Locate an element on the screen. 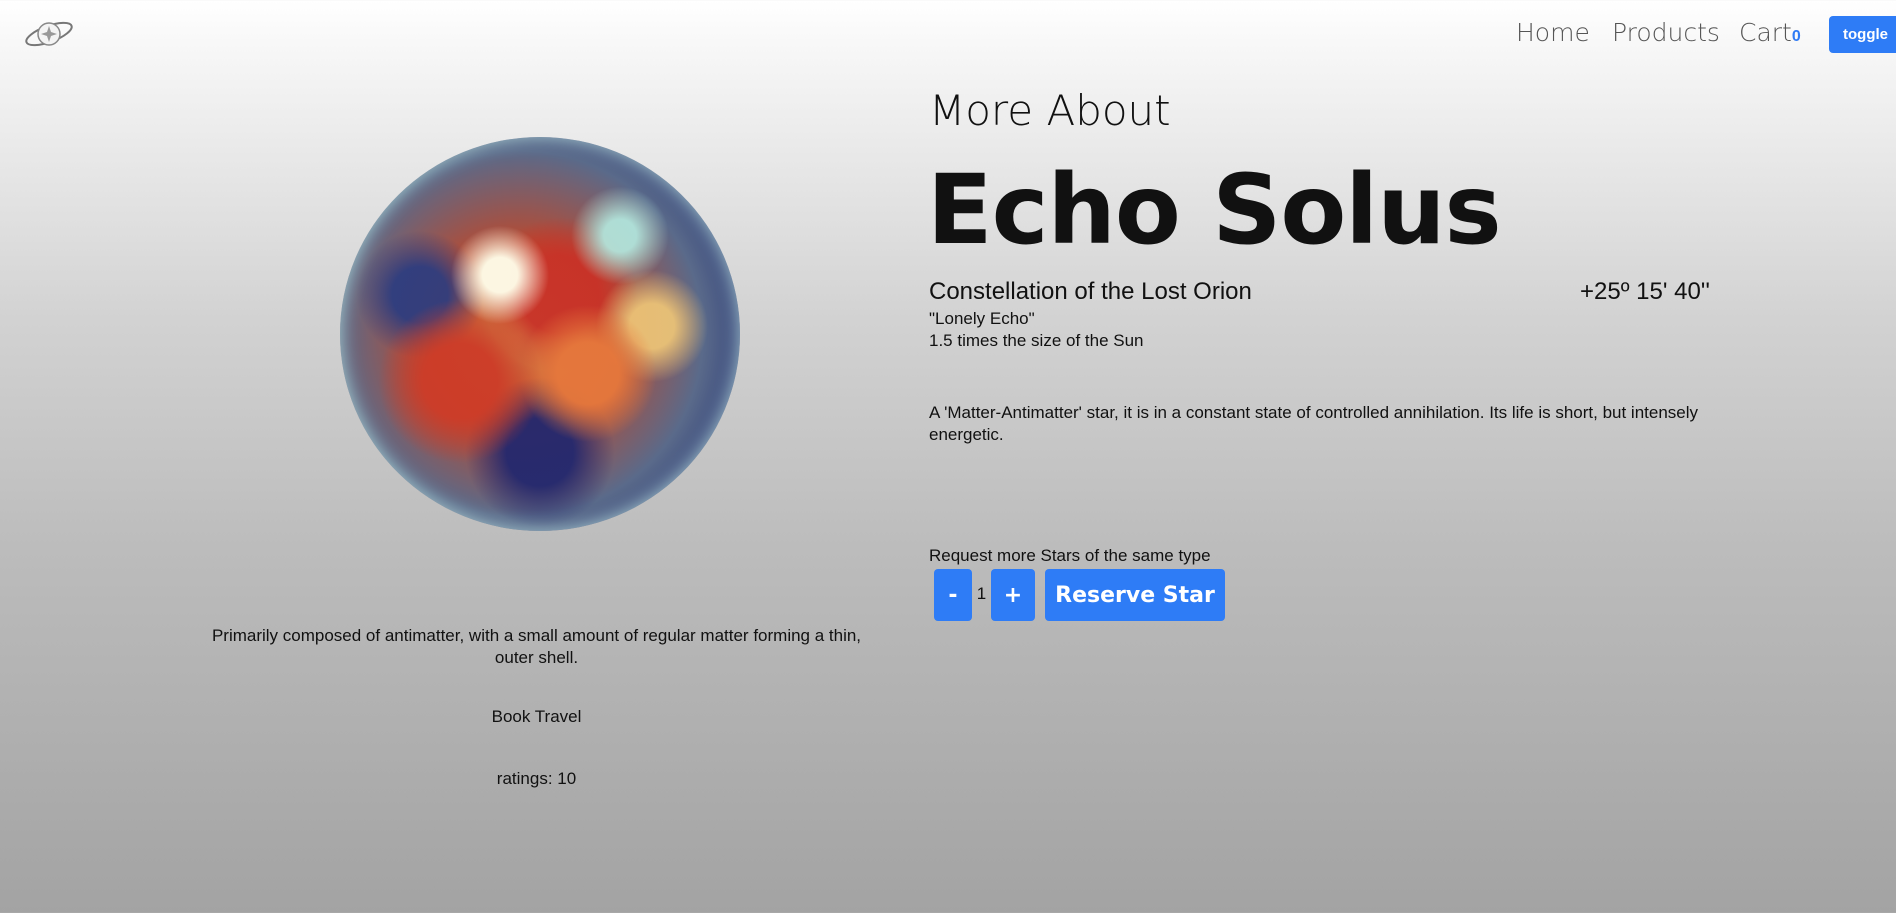 This screenshot has width=1896, height=913. nav-cart-link: Cart0 is located at coordinates (1770, 32).